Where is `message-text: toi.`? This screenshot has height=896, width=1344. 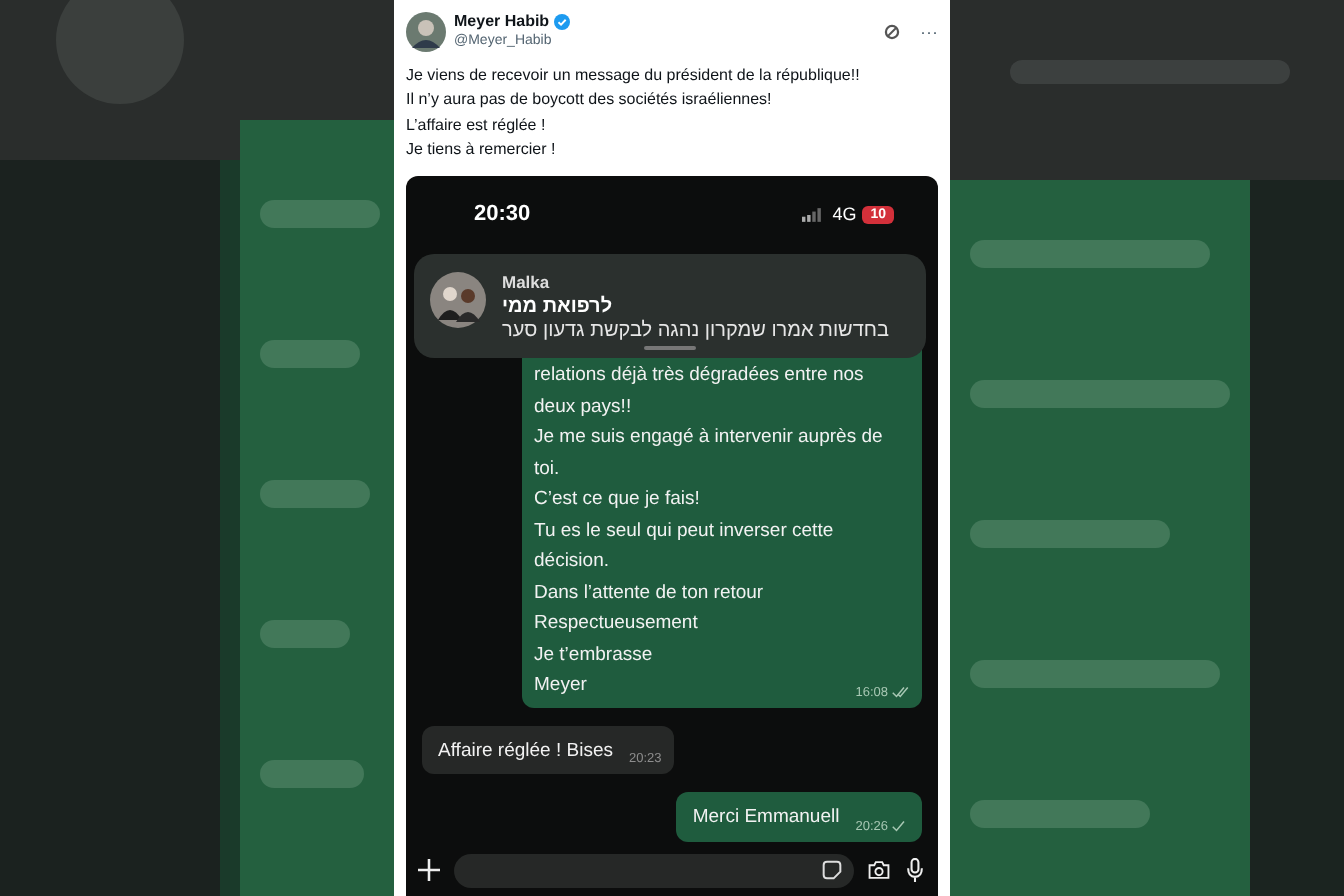 message-text: toi. is located at coordinates (547, 469).